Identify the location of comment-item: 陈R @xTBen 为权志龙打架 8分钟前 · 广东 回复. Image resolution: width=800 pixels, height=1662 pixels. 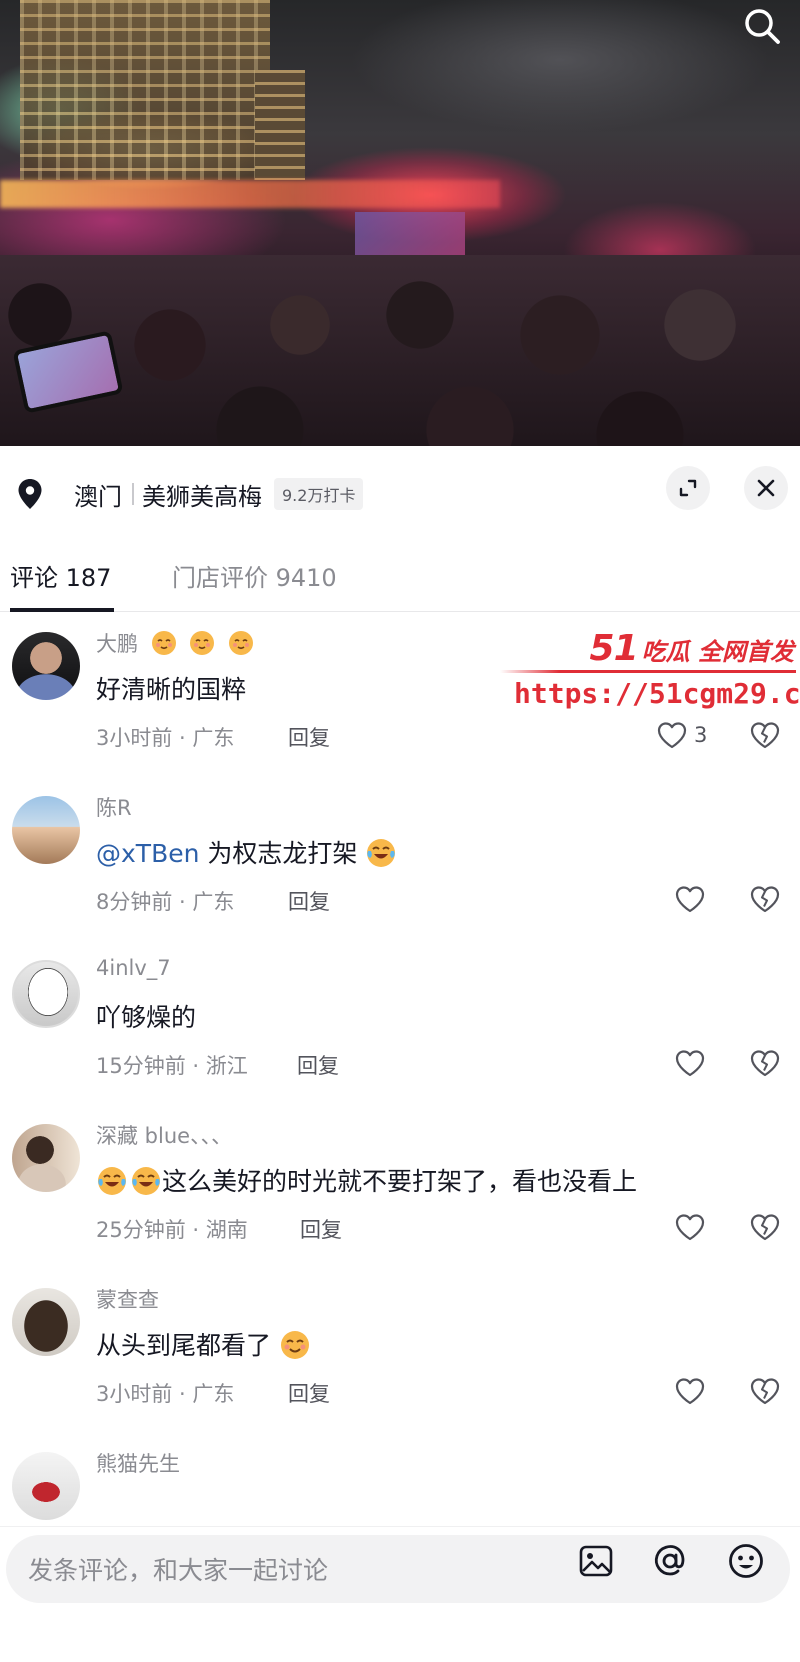
(400, 866).